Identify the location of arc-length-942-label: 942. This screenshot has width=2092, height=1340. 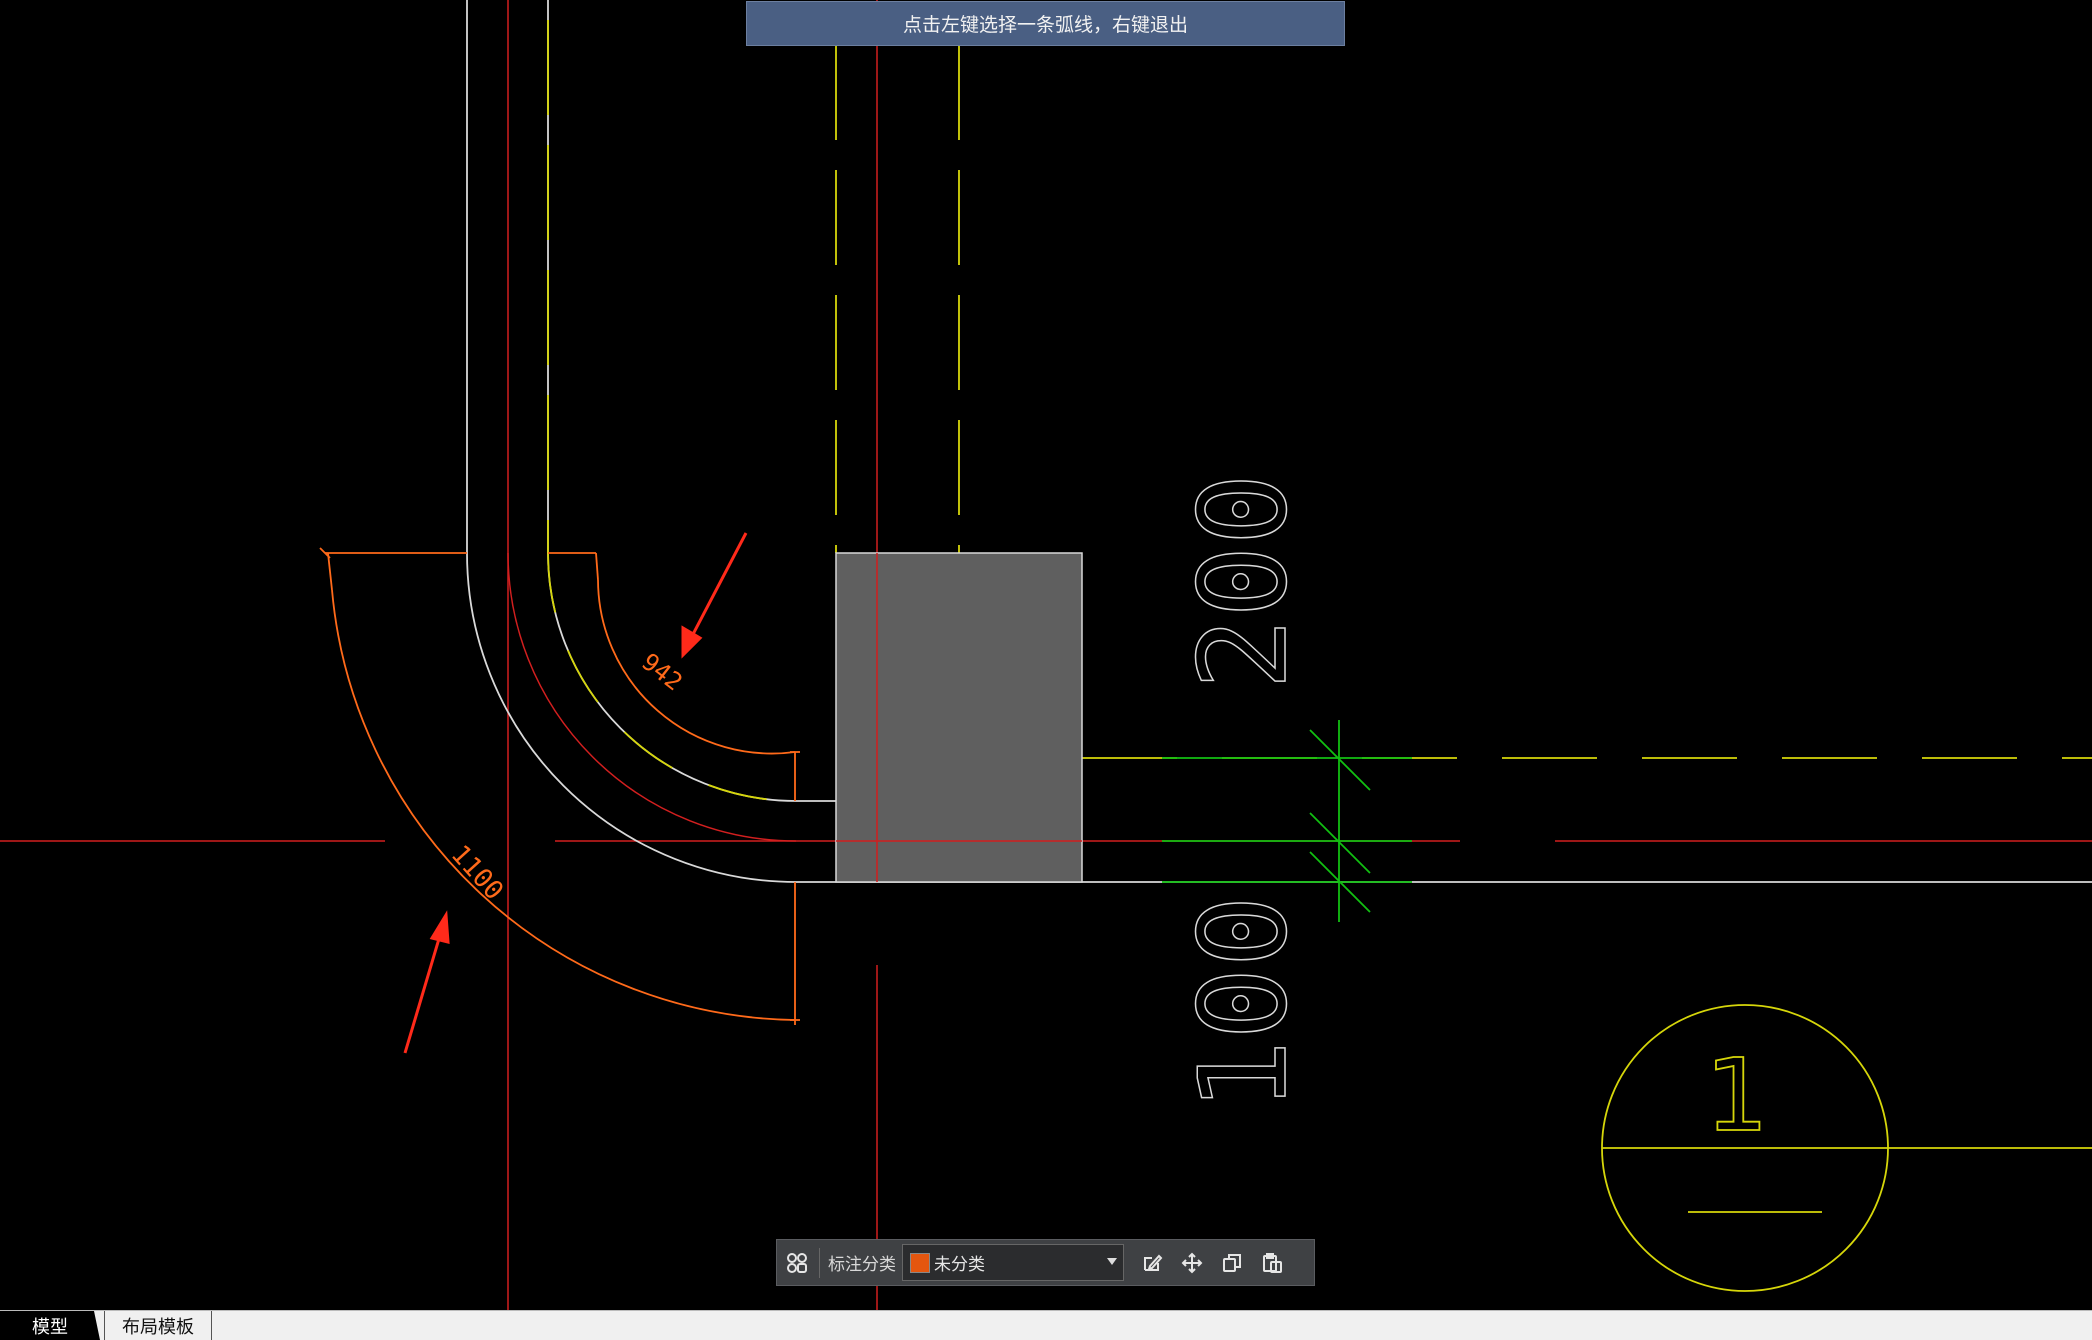
(661, 672).